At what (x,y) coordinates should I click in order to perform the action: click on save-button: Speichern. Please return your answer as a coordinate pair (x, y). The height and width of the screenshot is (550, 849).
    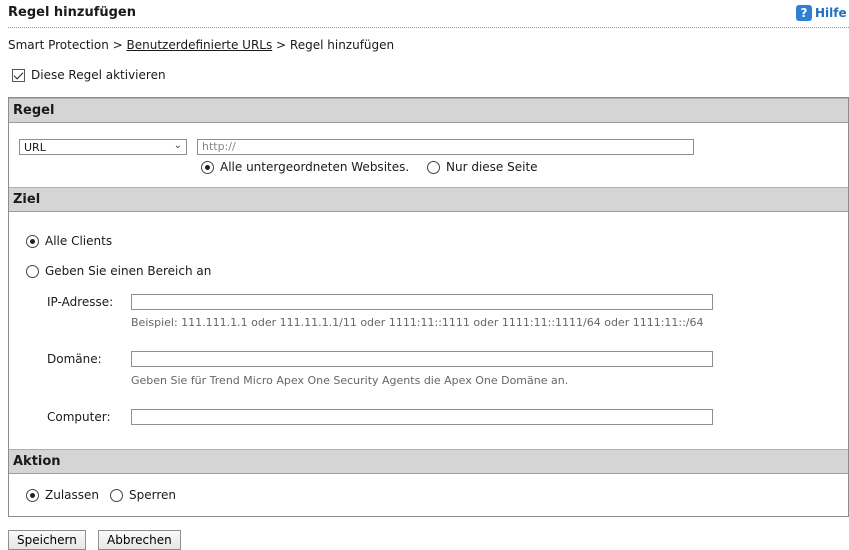
    Looking at the image, I should click on (47, 540).